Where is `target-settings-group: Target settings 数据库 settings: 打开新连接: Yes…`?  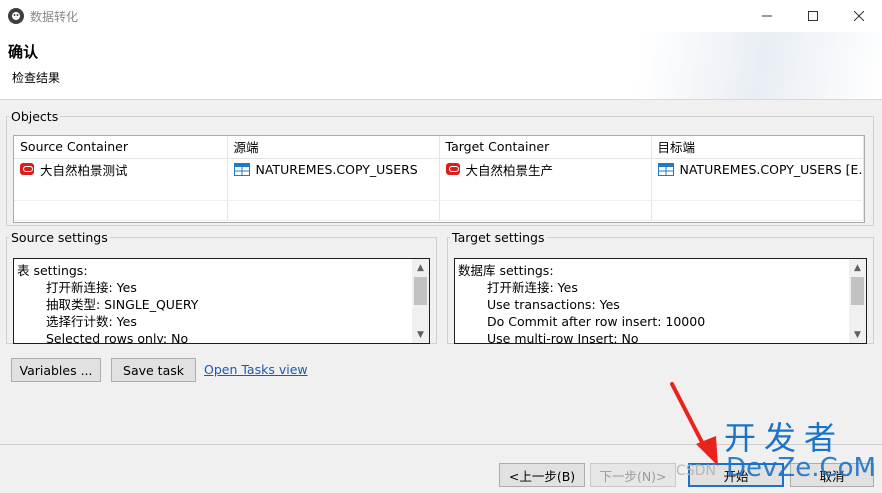
target-settings-group: Target settings 数据库 settings: 打开新连接: Yes… is located at coordinates (660, 287).